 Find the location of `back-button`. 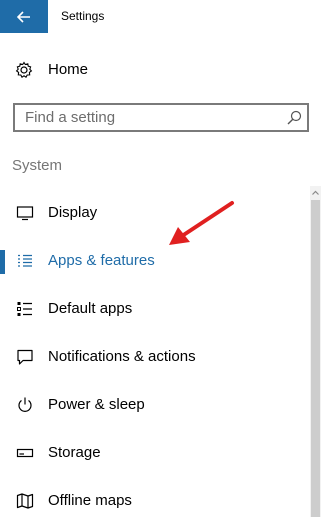

back-button is located at coordinates (24, 16).